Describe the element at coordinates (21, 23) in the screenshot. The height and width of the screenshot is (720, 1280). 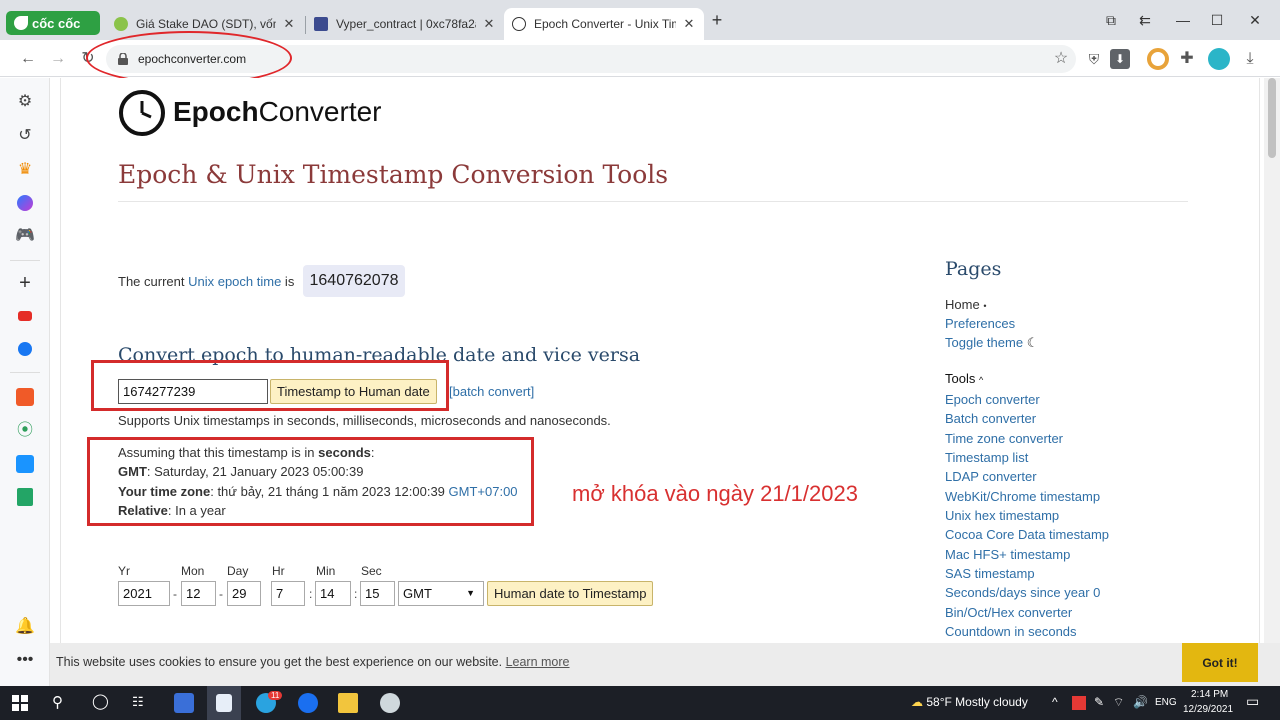
I see `coccoc-logo-icon` at that location.